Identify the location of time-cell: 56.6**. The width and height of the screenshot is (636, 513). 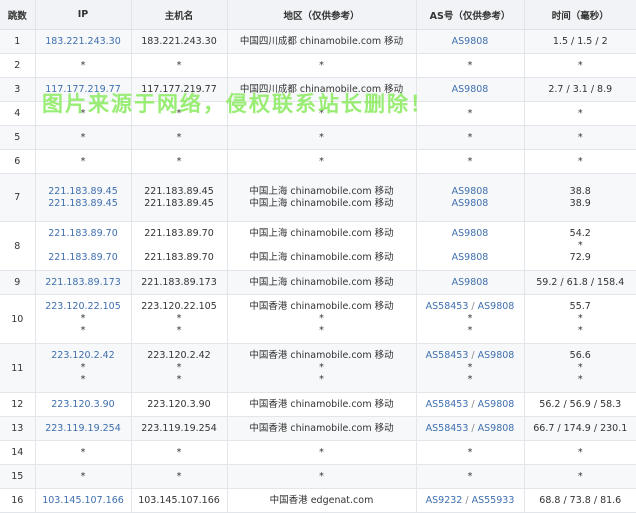
(580, 368).